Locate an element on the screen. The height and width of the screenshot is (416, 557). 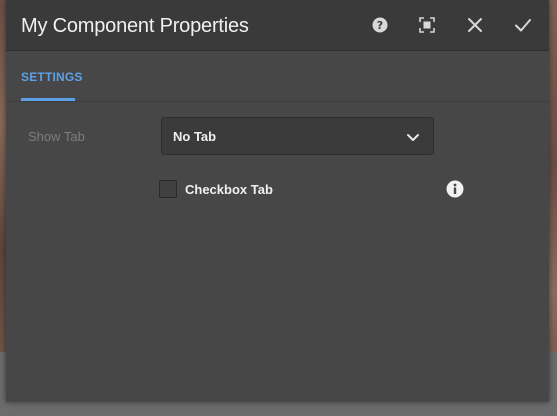
close-button is located at coordinates (475, 25).